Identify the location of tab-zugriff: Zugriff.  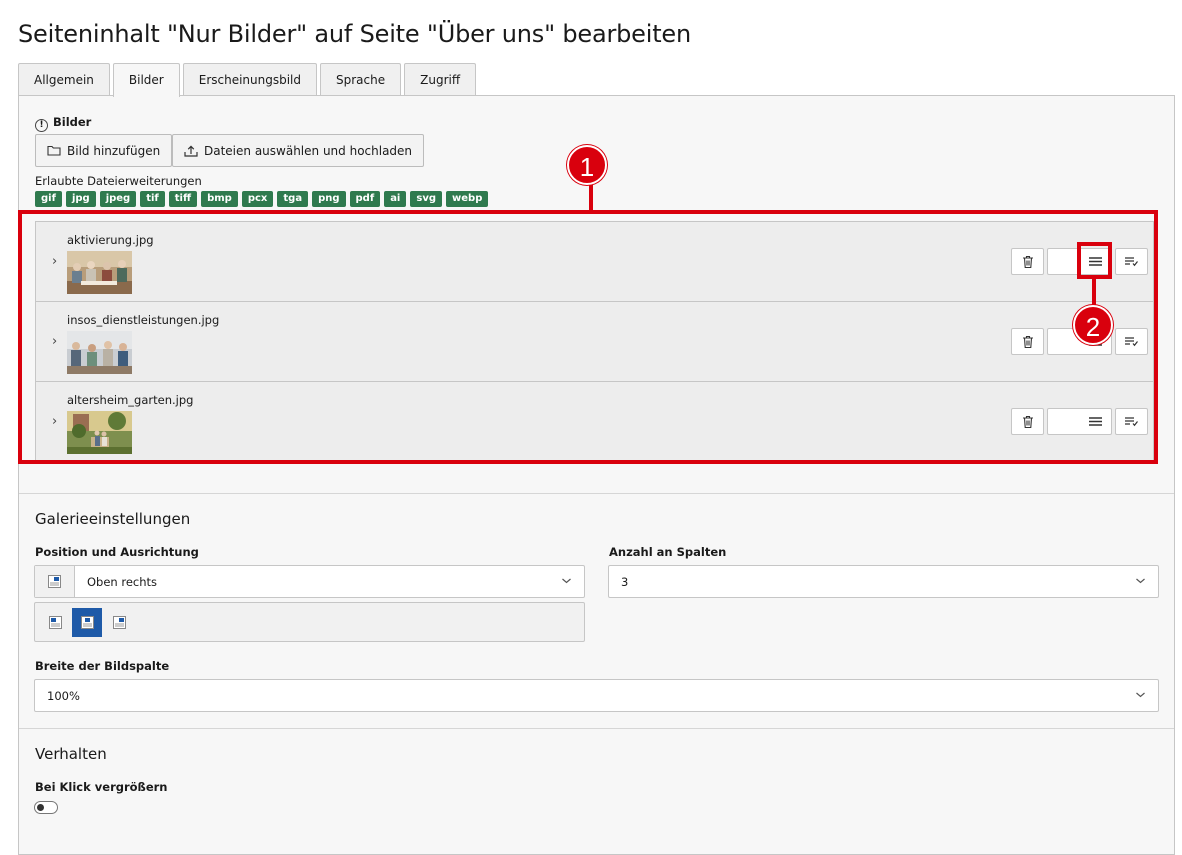
(440, 79).